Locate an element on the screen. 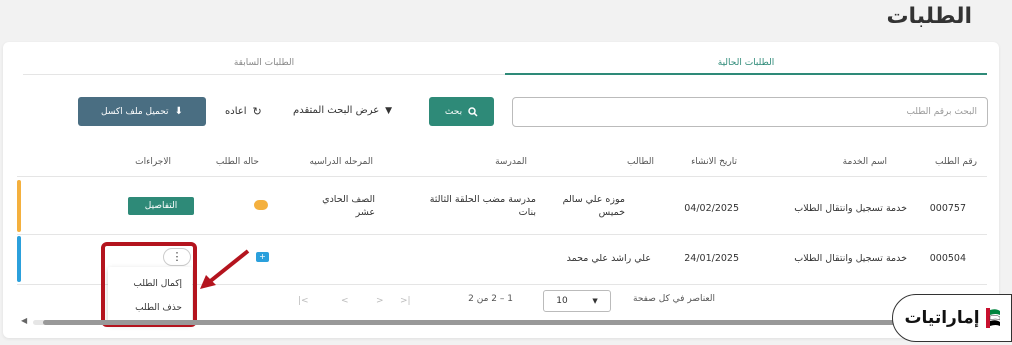 This screenshot has width=1012, height=345. excel-download-button: ⬇ تحميل ملف اكسل is located at coordinates (142, 111).